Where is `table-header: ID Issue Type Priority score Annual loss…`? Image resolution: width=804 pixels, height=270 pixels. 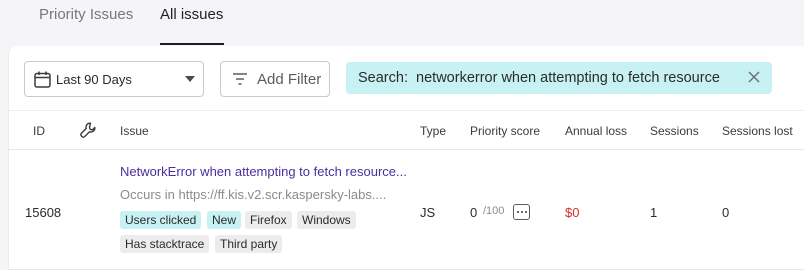 table-header: ID Issue Type Priority score Annual loss… is located at coordinates (406, 130).